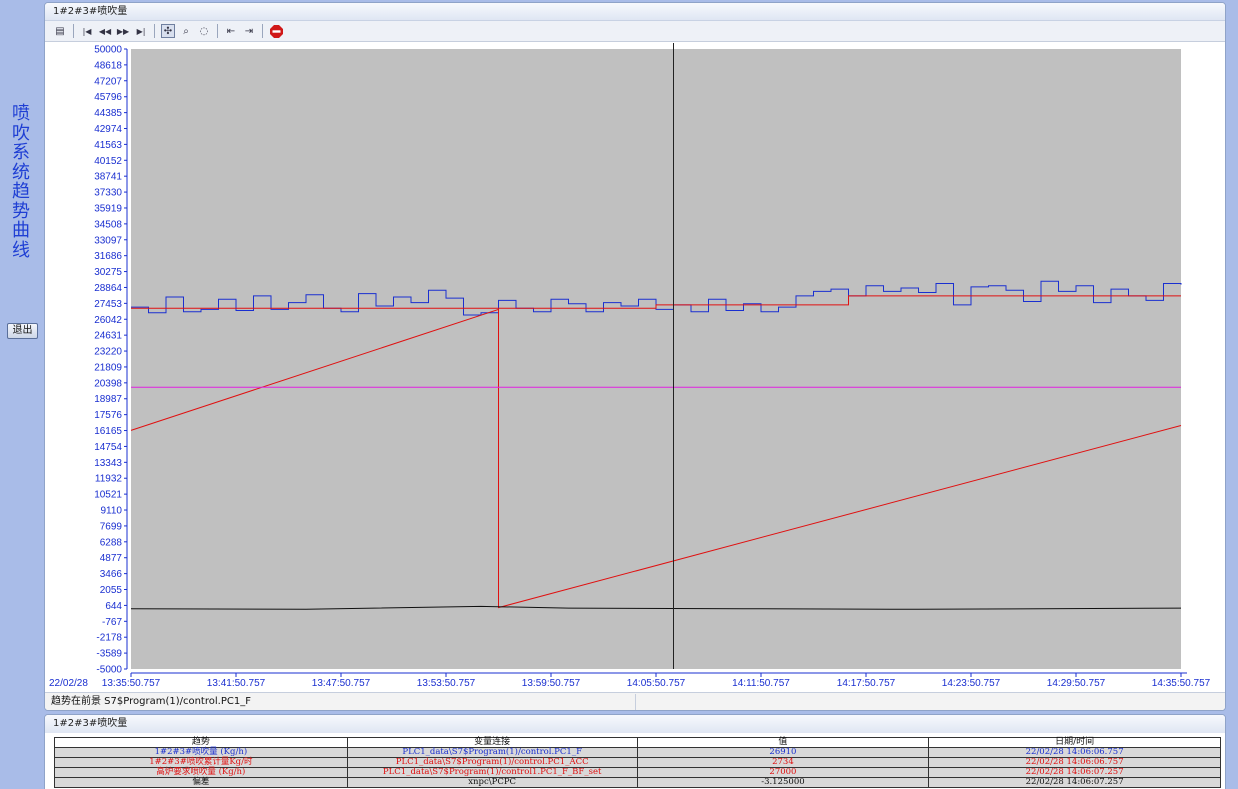  I want to click on side-title-char: 系, so click(21, 152).